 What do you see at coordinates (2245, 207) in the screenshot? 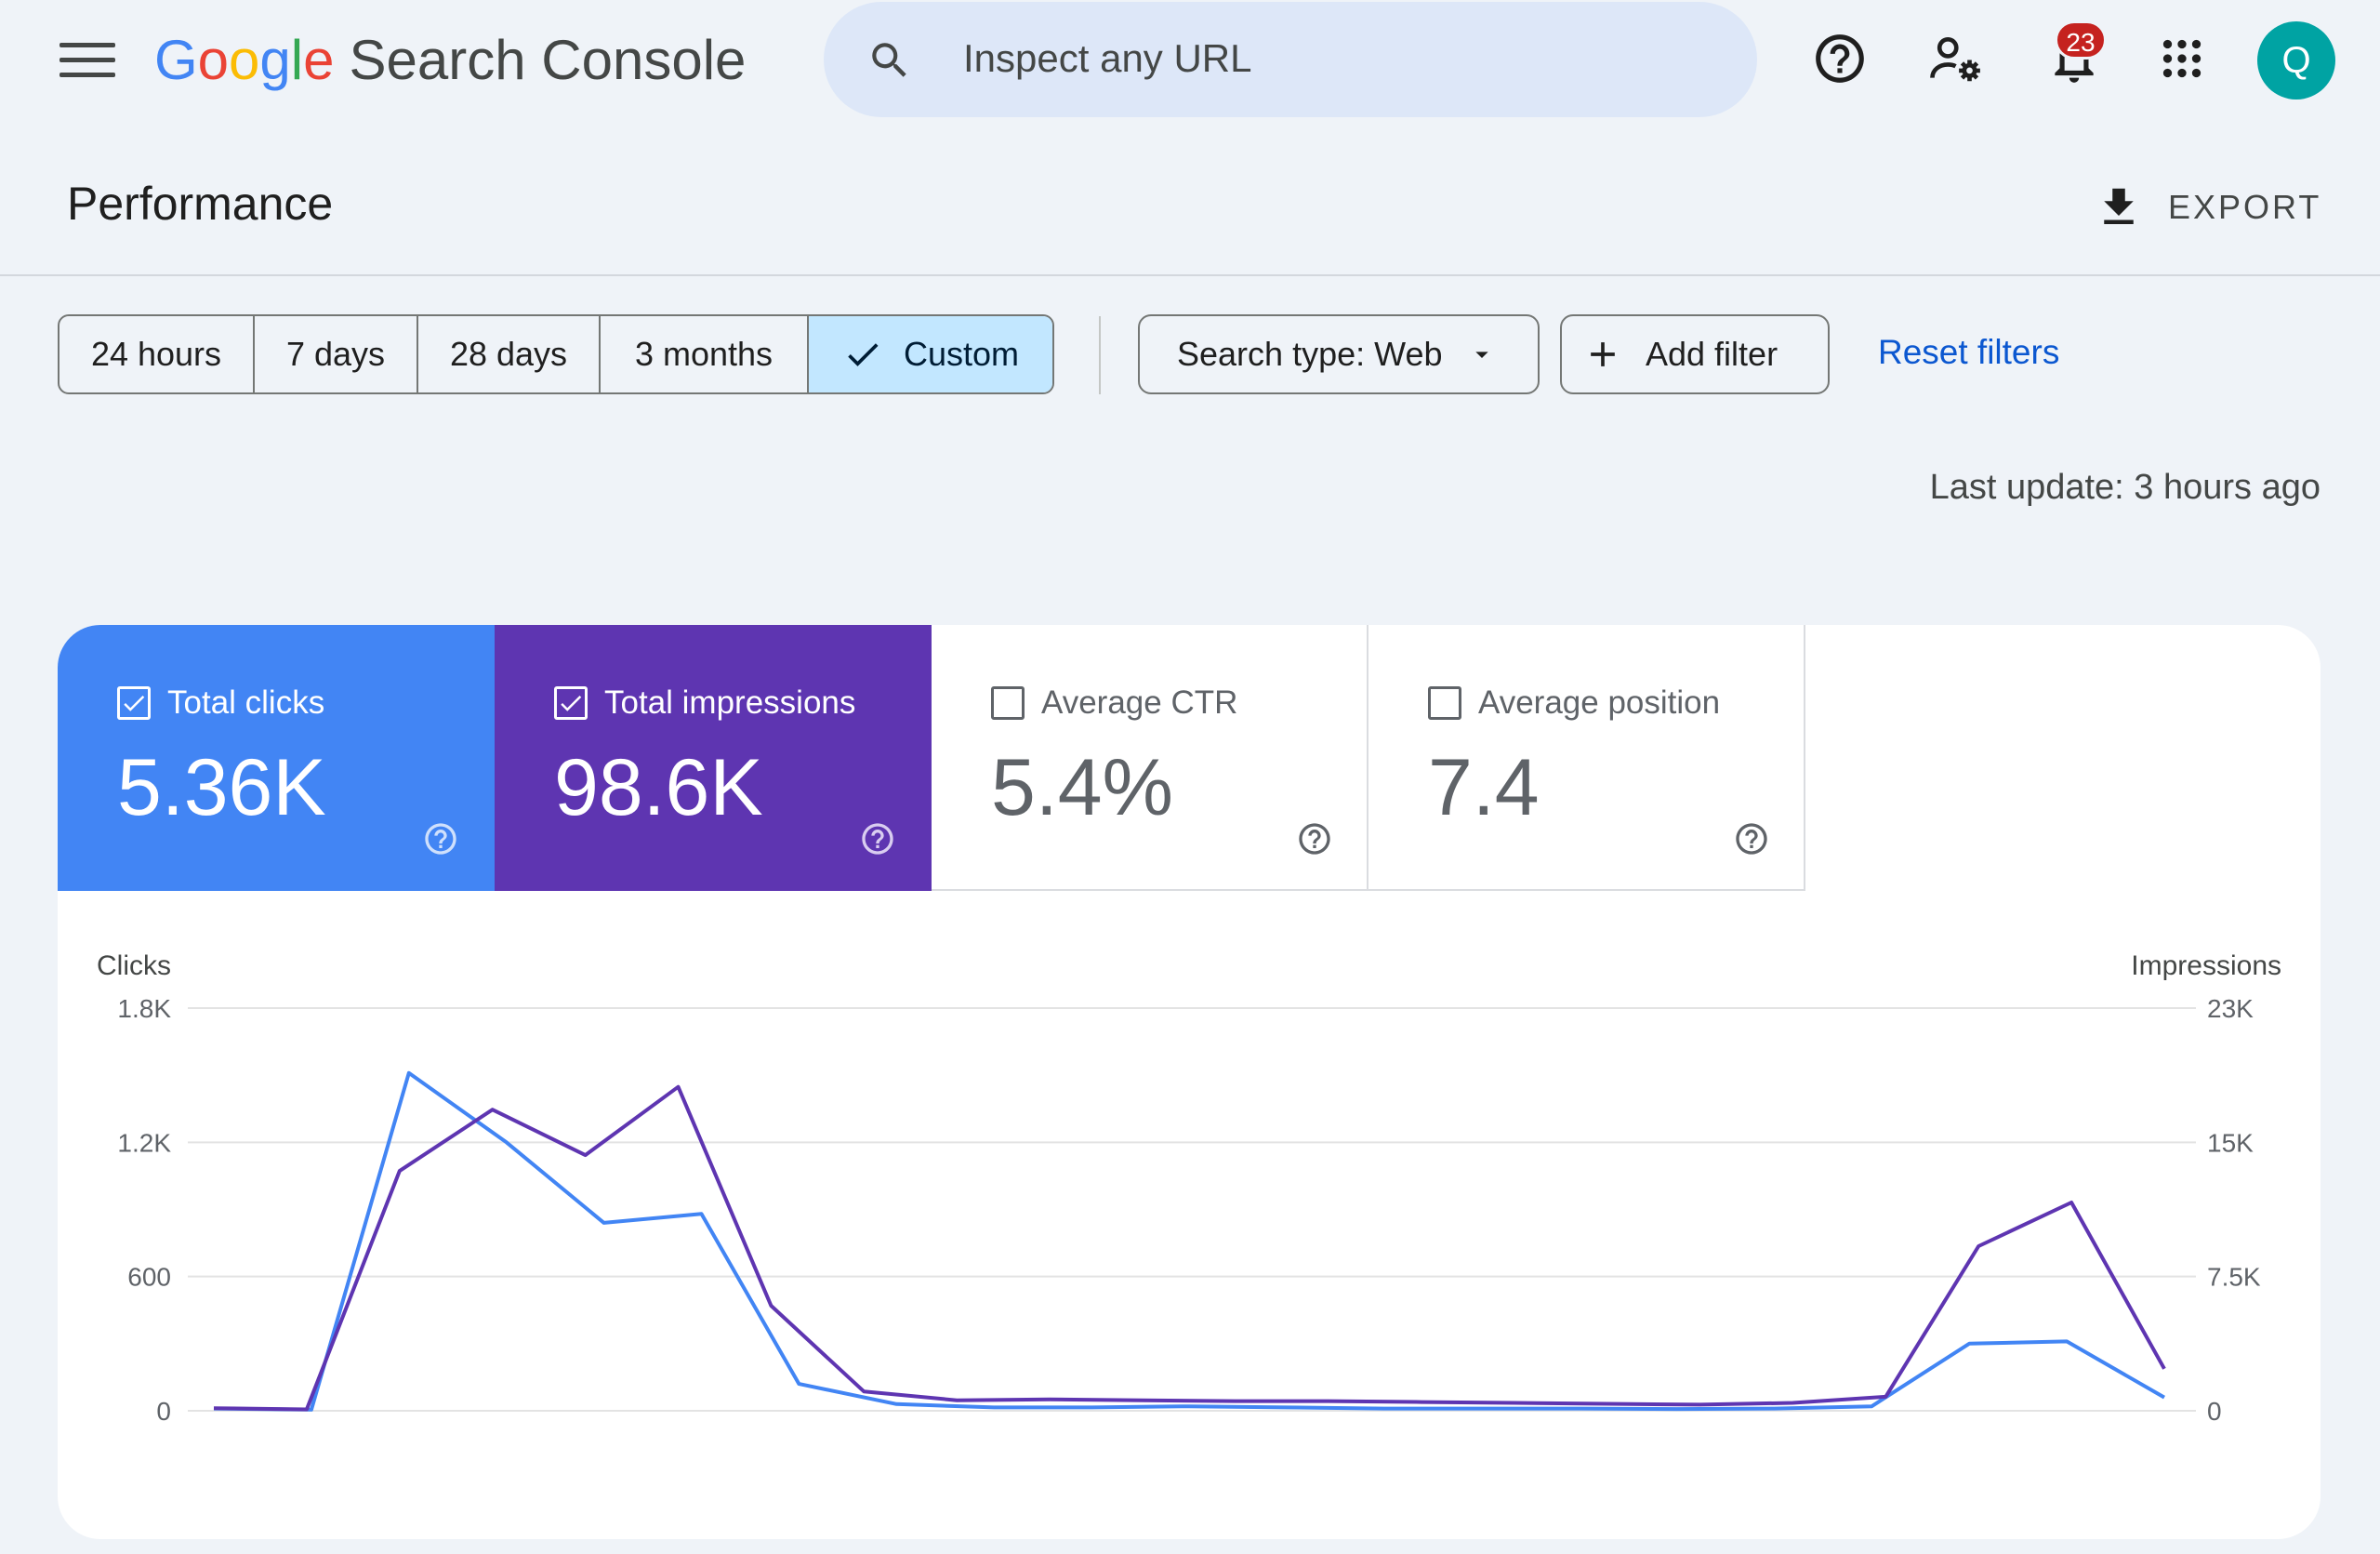
I see `export-label: EXPORT` at bounding box center [2245, 207].